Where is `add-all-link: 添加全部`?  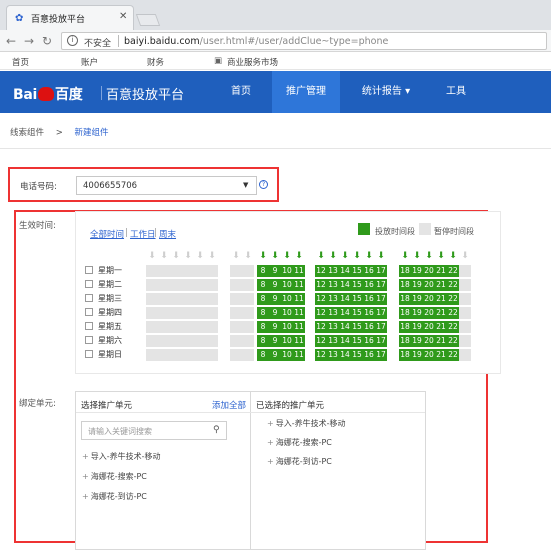 add-all-link: 添加全部 is located at coordinates (229, 405).